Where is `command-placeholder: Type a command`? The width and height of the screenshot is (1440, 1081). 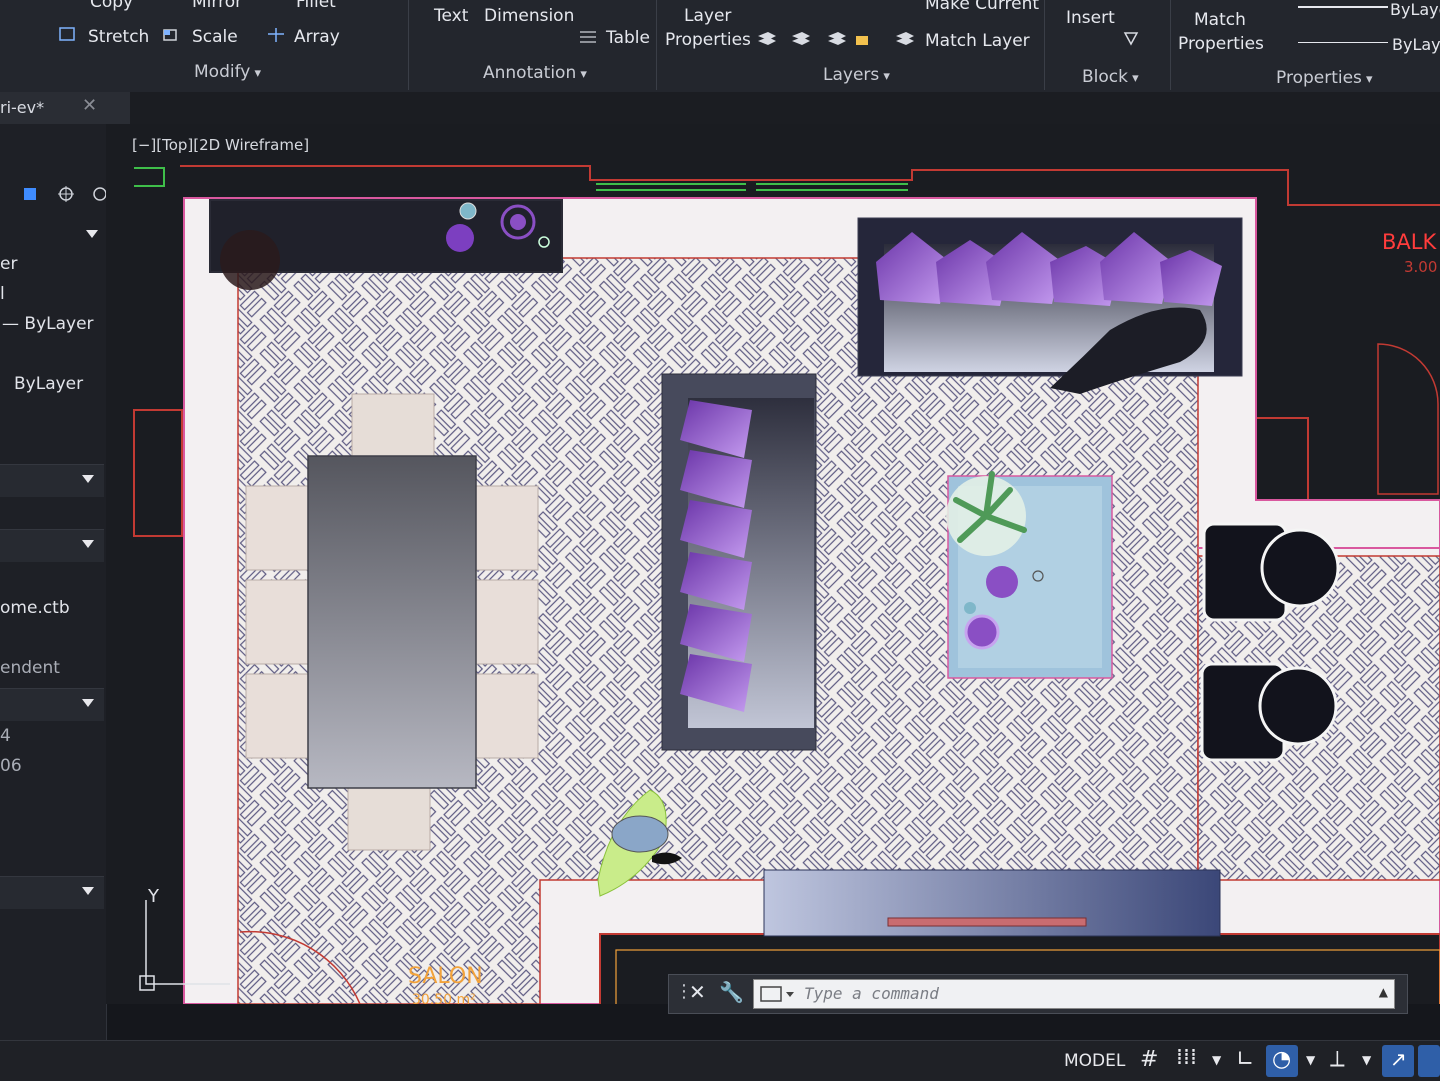
command-placeholder: Type a command is located at coordinates (871, 993).